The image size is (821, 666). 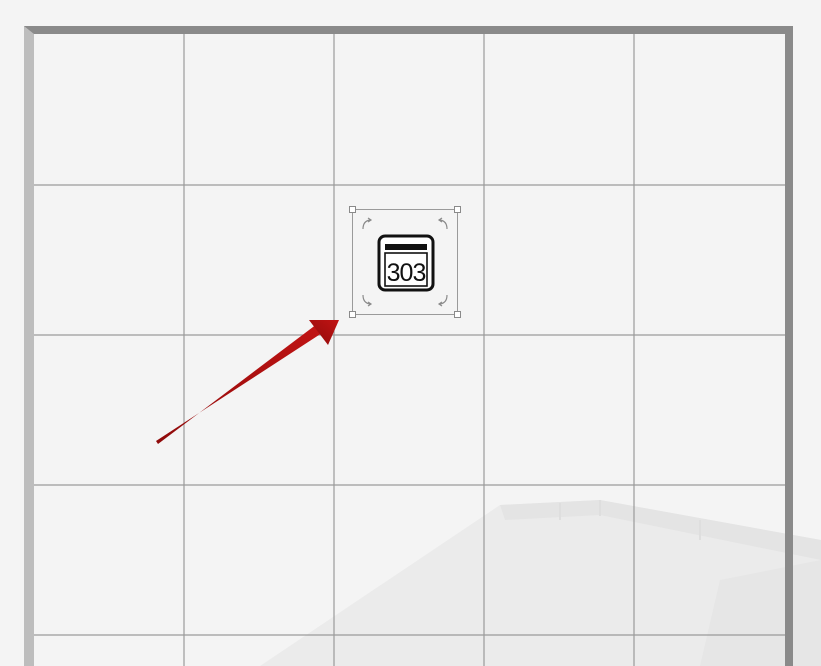 I want to click on room-number-label: 303, so click(x=406, y=273).